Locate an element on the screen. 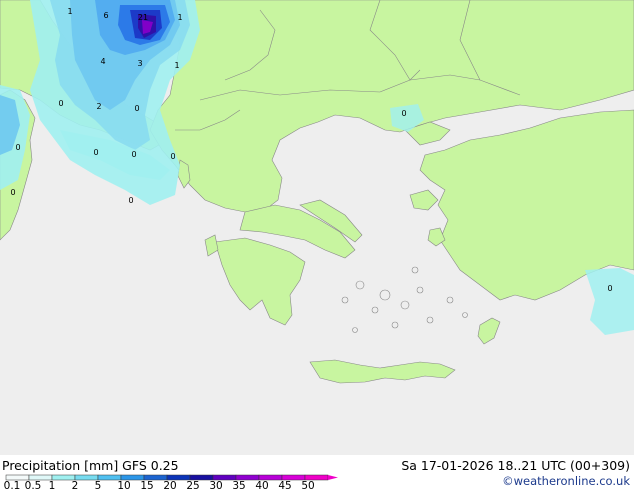 This screenshot has width=634, height=490. scale-label: 45 is located at coordinates (284, 485).